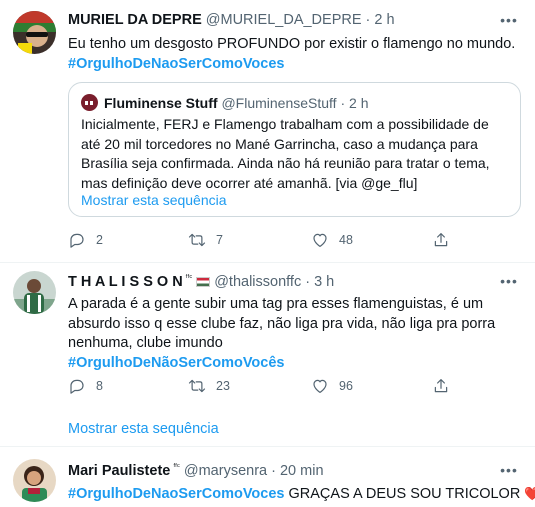  I want to click on reply-button: 8, so click(85, 386).